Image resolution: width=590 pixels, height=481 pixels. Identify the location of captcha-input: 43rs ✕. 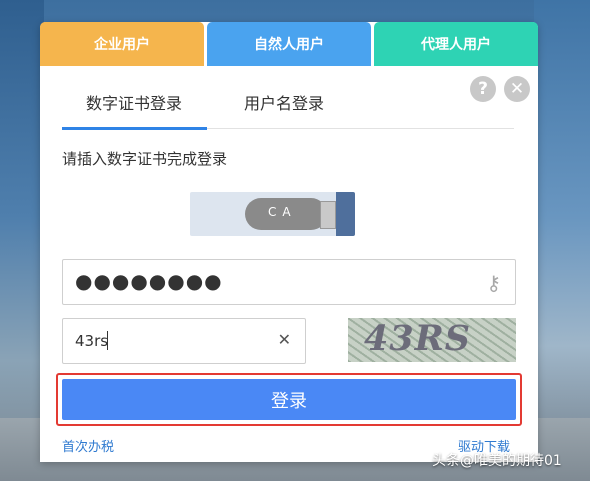
(184, 341).